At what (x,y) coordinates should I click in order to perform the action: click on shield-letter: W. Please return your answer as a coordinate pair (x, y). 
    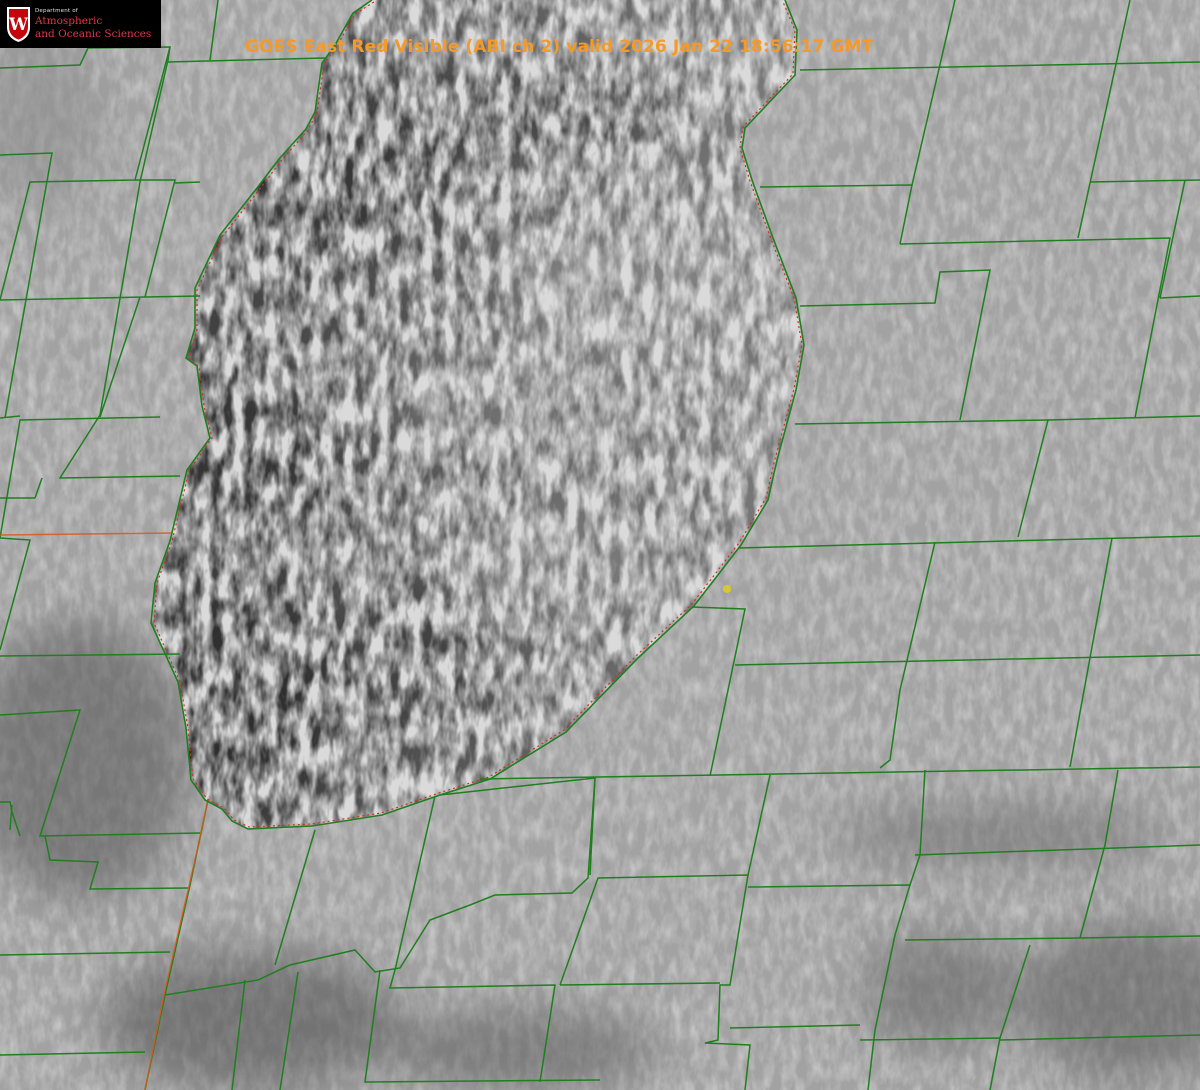
    Looking at the image, I should click on (18, 25).